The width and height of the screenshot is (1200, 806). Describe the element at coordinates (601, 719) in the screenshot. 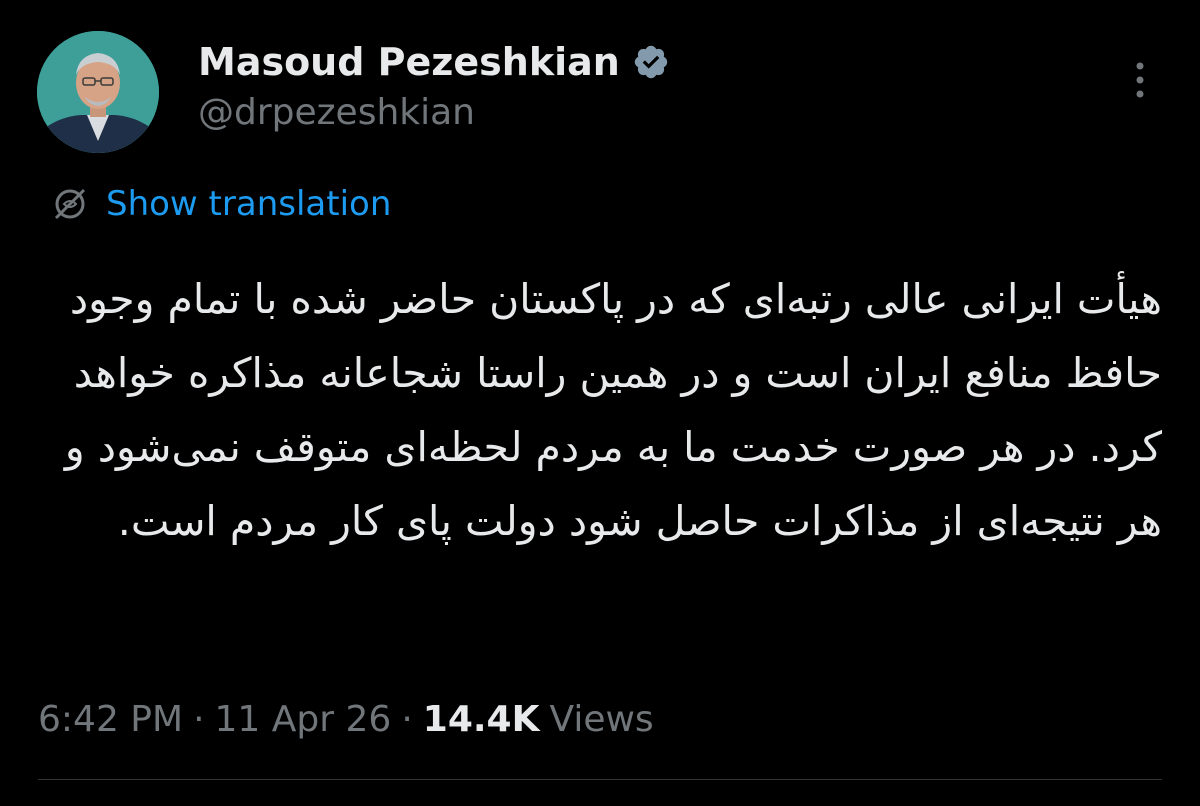

I see `views-label: Views` at that location.